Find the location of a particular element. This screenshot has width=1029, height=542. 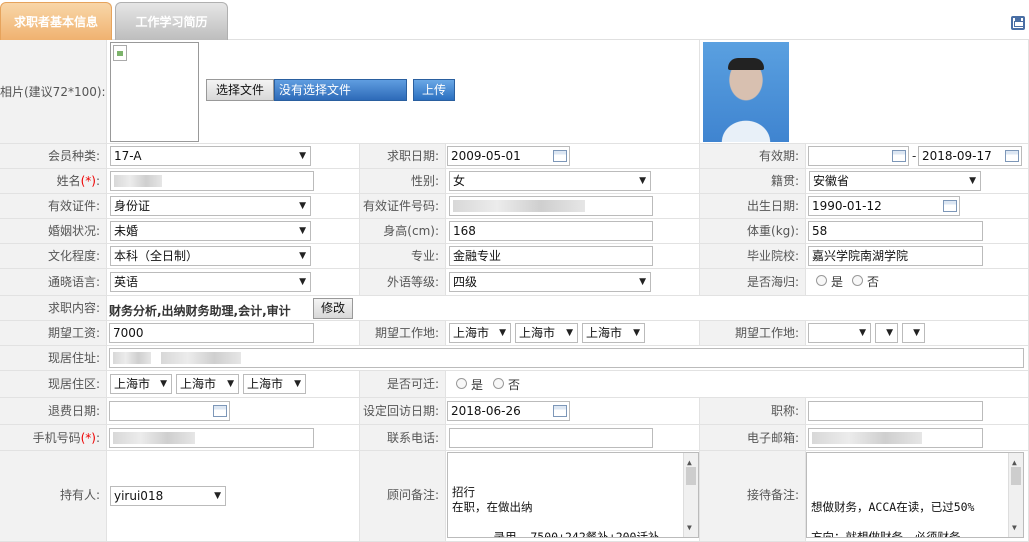

weight-label: 体重(kg): is located at coordinates (753, 231).